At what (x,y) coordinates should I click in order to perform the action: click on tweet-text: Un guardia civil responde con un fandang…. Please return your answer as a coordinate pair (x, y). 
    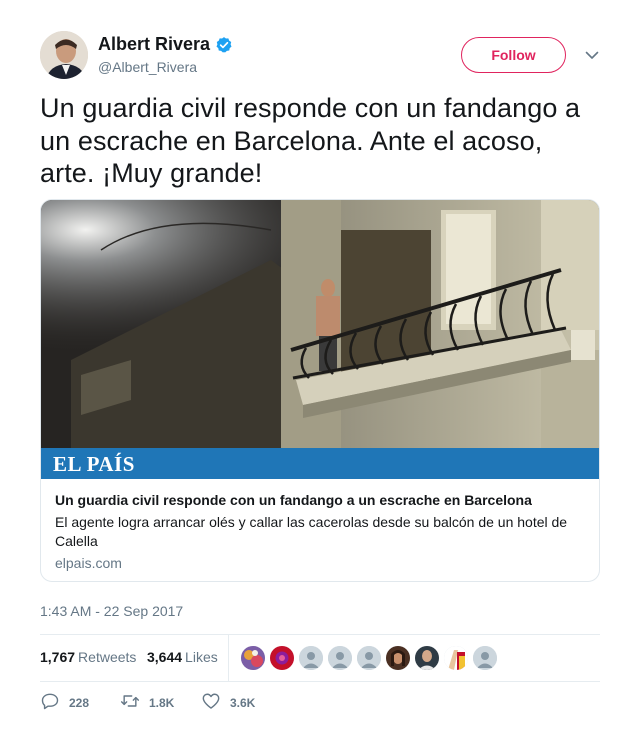
    Looking at the image, I should click on (310, 140).